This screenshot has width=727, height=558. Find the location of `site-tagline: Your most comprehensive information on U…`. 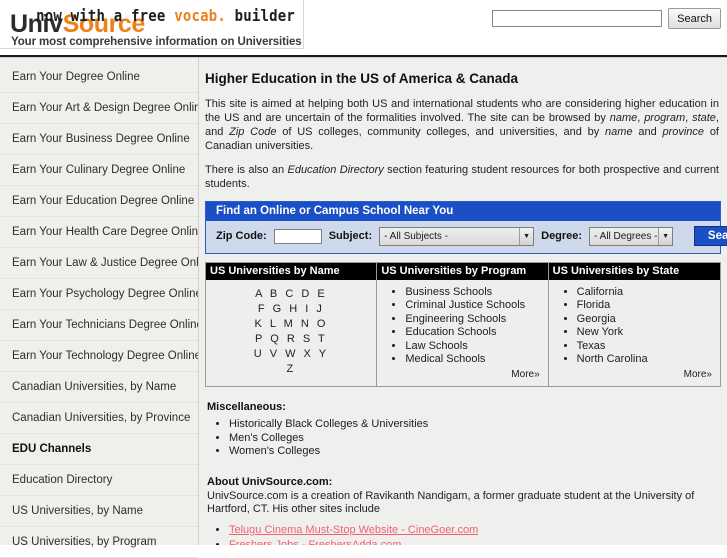

site-tagline: Your most comprehensive information on U… is located at coordinates (156, 42).